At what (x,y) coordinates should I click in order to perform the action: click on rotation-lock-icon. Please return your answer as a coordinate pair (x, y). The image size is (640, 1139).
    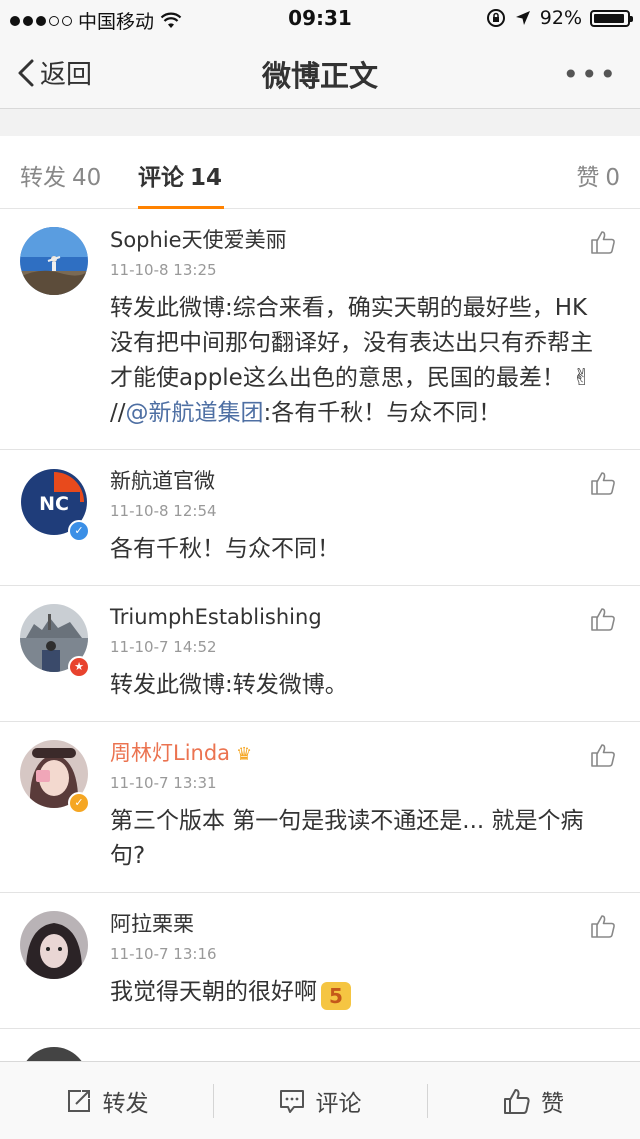
    Looking at the image, I should click on (495, 18).